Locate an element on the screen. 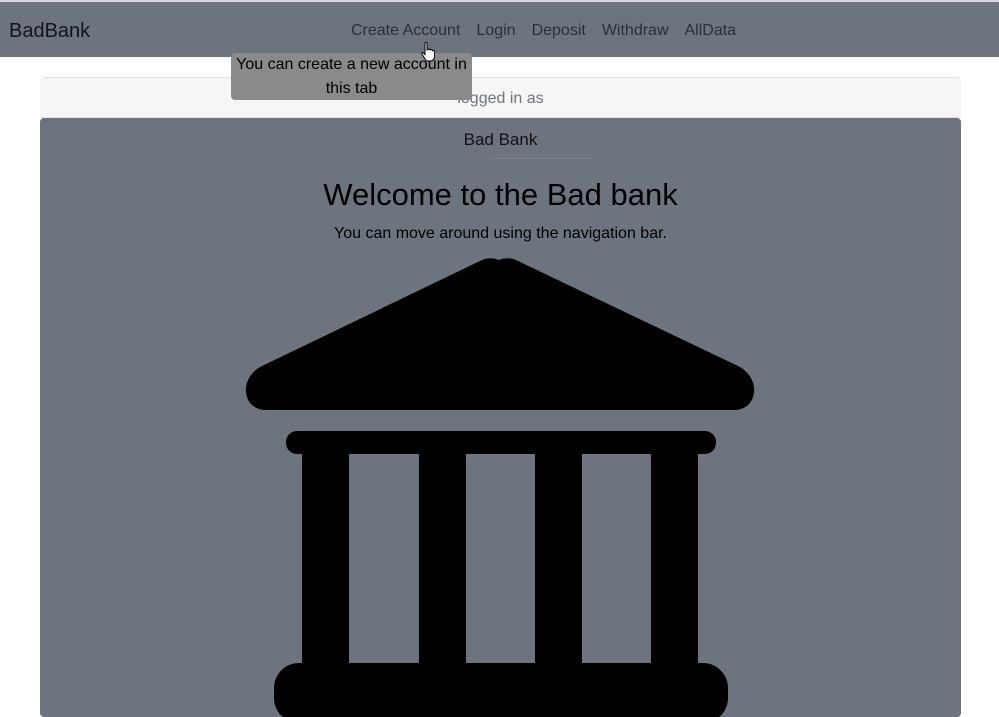 Image resolution: width=999 pixels, height=717 pixels. nav-login: Login is located at coordinates (495, 31).